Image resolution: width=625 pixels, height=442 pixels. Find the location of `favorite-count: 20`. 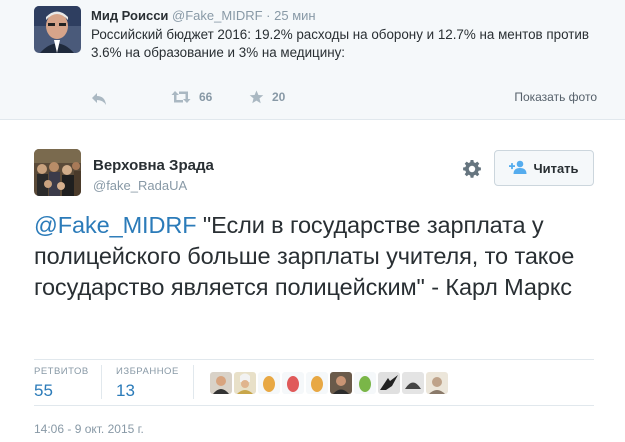

favorite-count: 20 is located at coordinates (279, 97).